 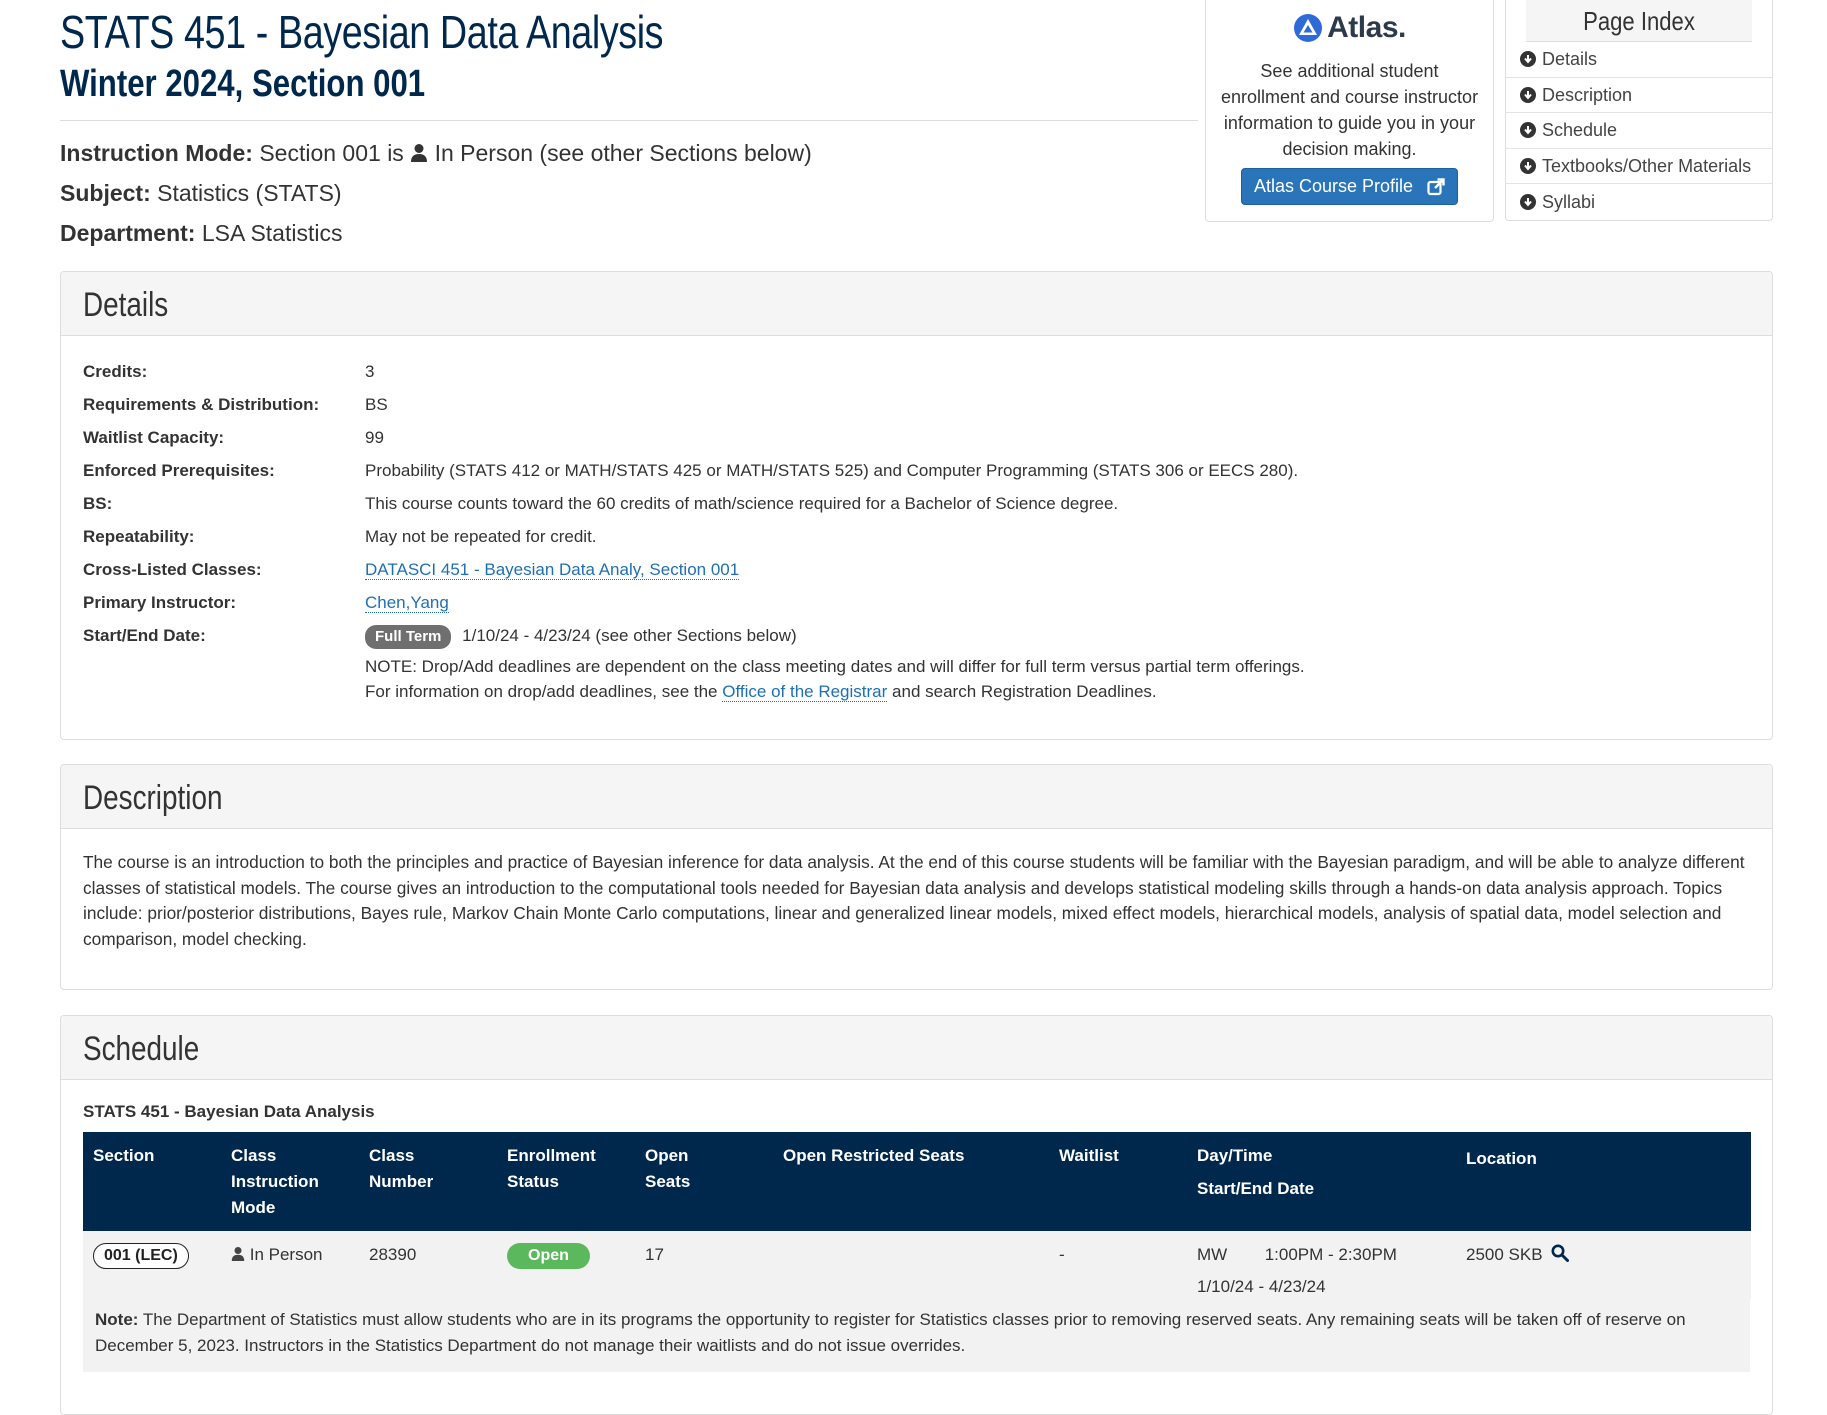 What do you see at coordinates (481, 536) in the screenshot?
I see `detail-value: May not be repeated for credit.` at bounding box center [481, 536].